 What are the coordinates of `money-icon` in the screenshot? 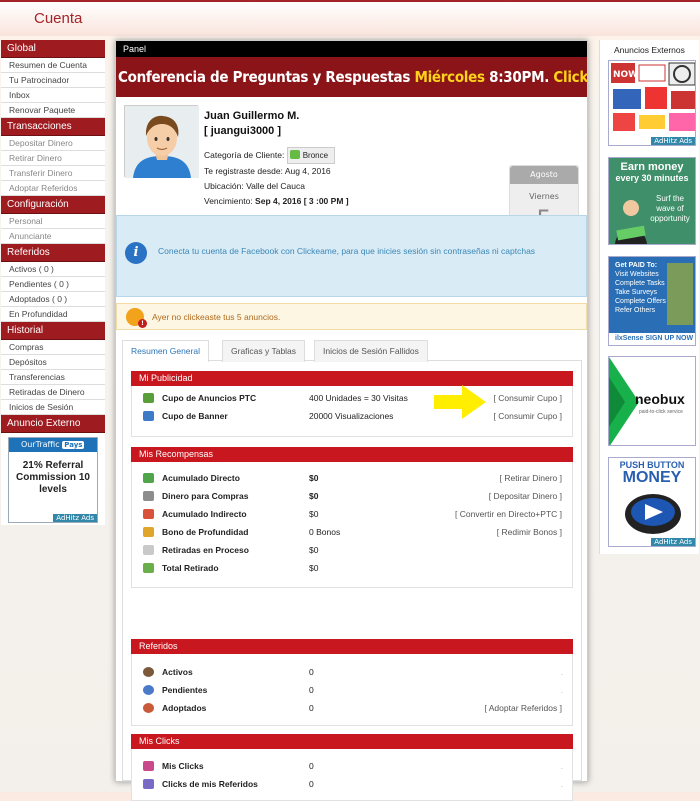 It's located at (148, 478).